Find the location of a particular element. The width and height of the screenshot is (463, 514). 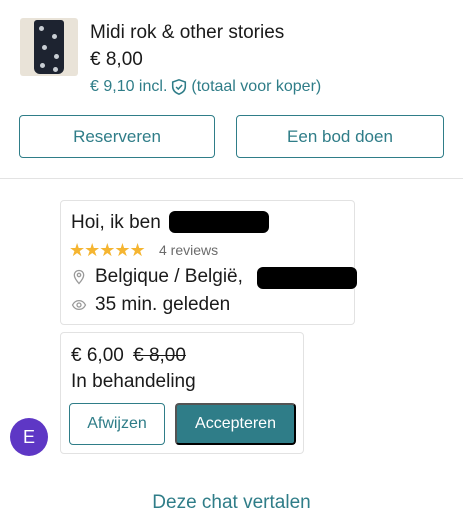

item-thumbnail is located at coordinates (49, 47).